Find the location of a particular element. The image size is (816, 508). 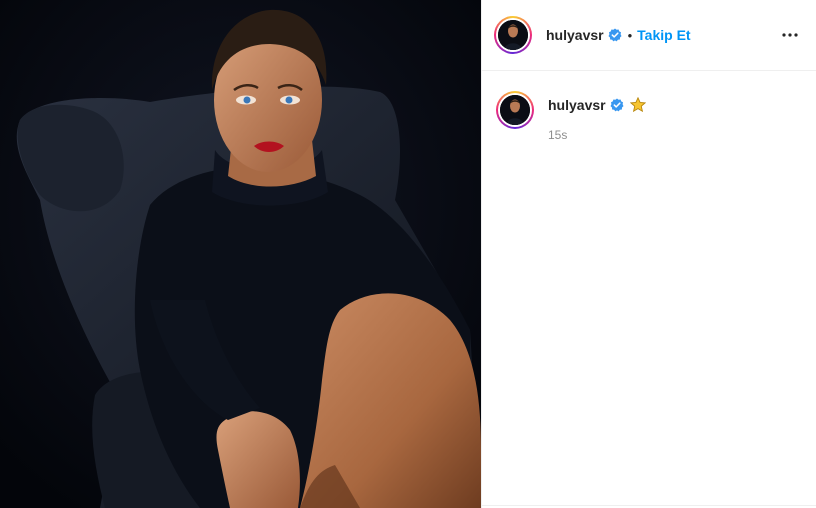

star-emoji-icon is located at coordinates (637, 105).